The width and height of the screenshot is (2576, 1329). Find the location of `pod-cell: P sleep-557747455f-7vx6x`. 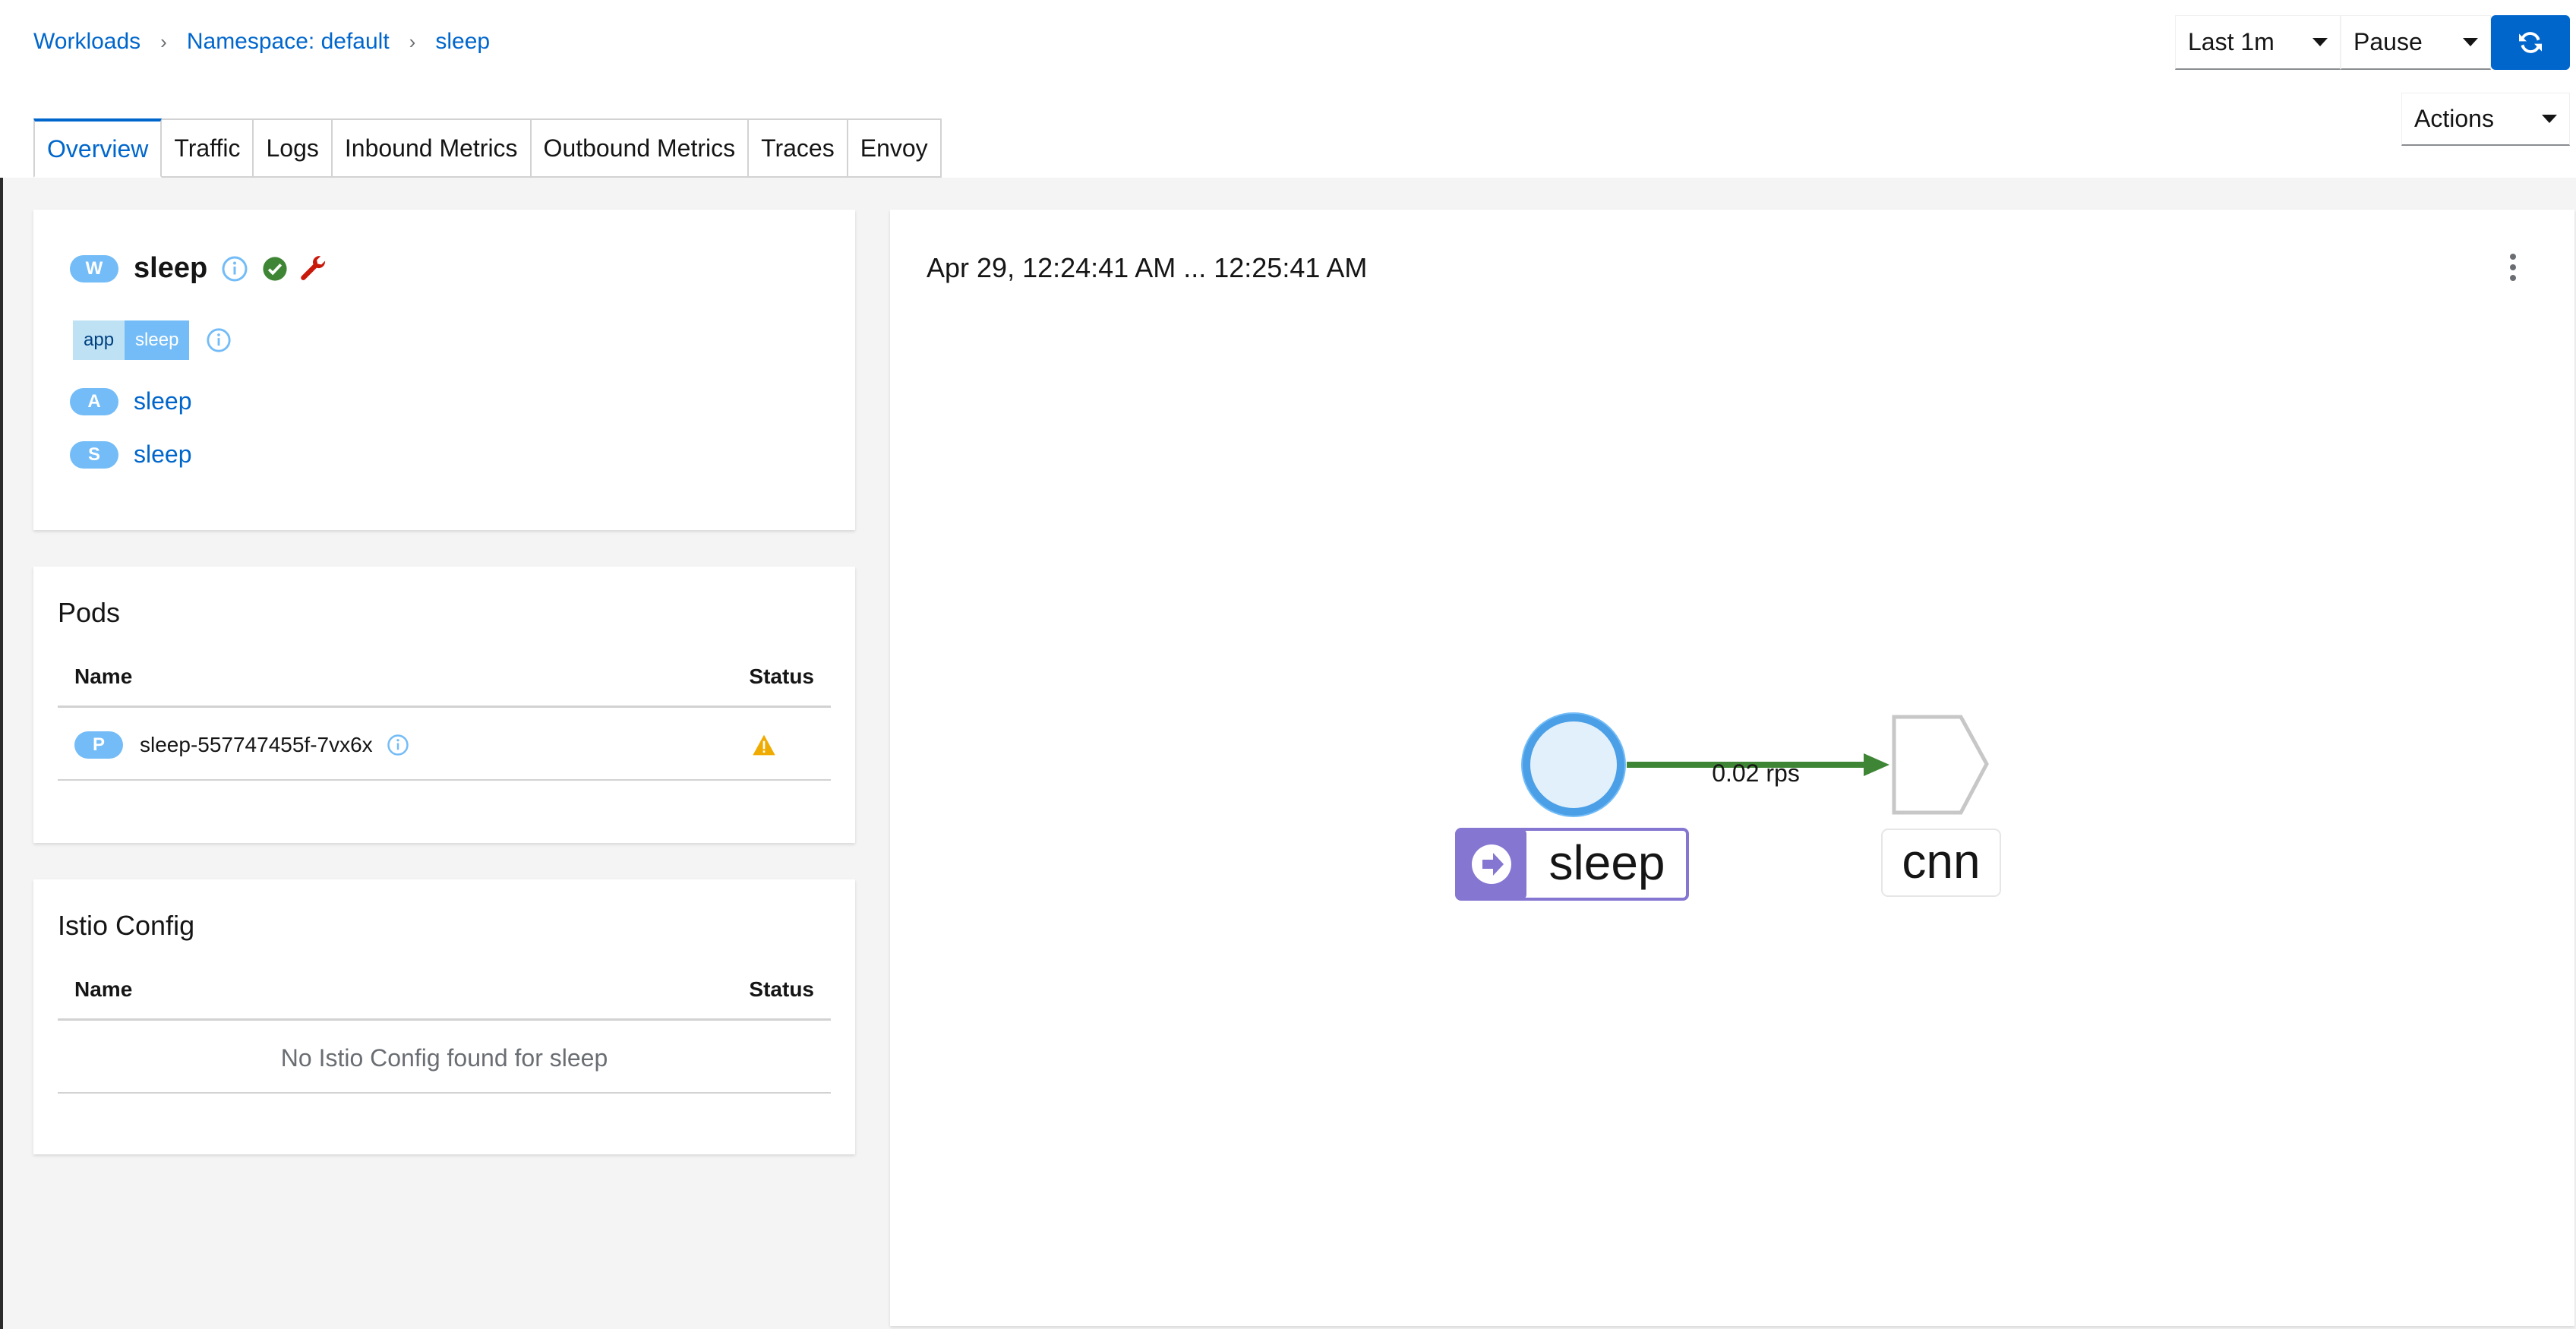

pod-cell: P sleep-557747455f-7vx6x is located at coordinates (241, 745).